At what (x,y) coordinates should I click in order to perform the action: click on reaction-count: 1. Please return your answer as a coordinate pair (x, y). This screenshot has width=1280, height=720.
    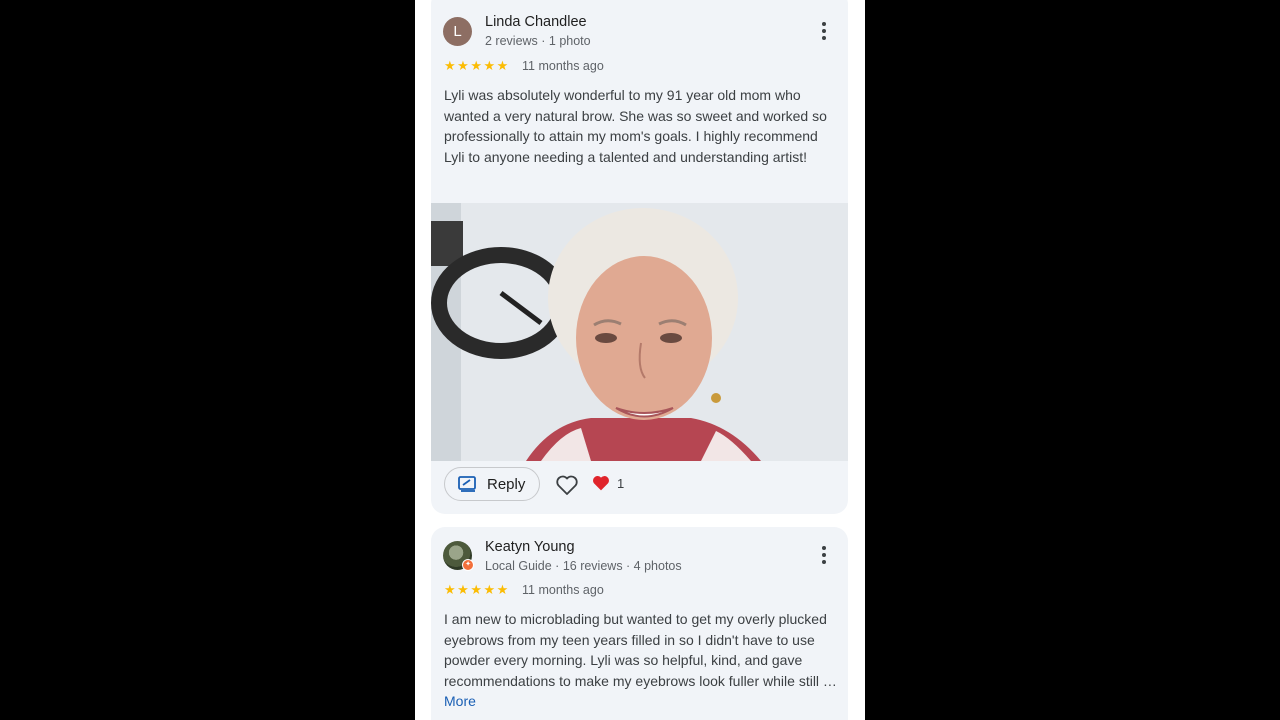
    Looking at the image, I should click on (621, 483).